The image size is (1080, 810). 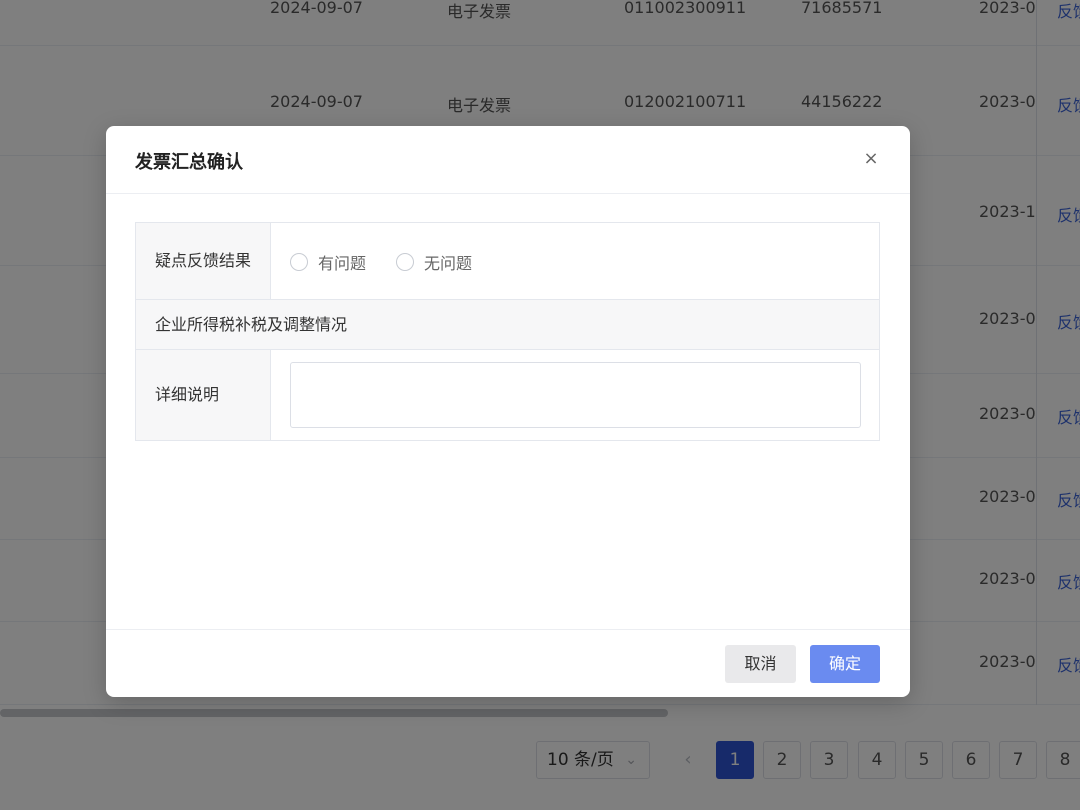 I want to click on form-section-header: 企业所得税补税及调整情况, so click(x=507, y=325).